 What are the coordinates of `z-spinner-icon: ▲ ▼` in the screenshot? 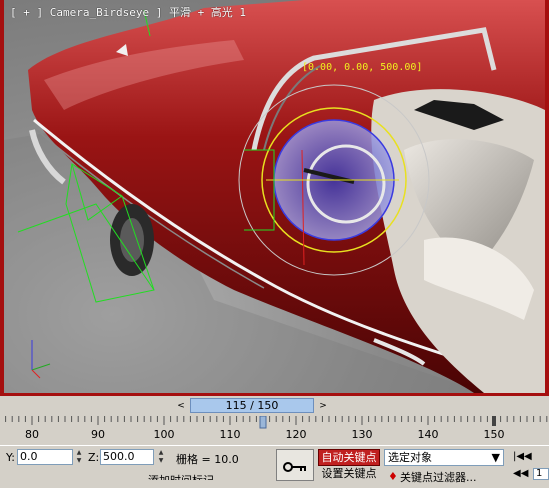 It's located at (161, 457).